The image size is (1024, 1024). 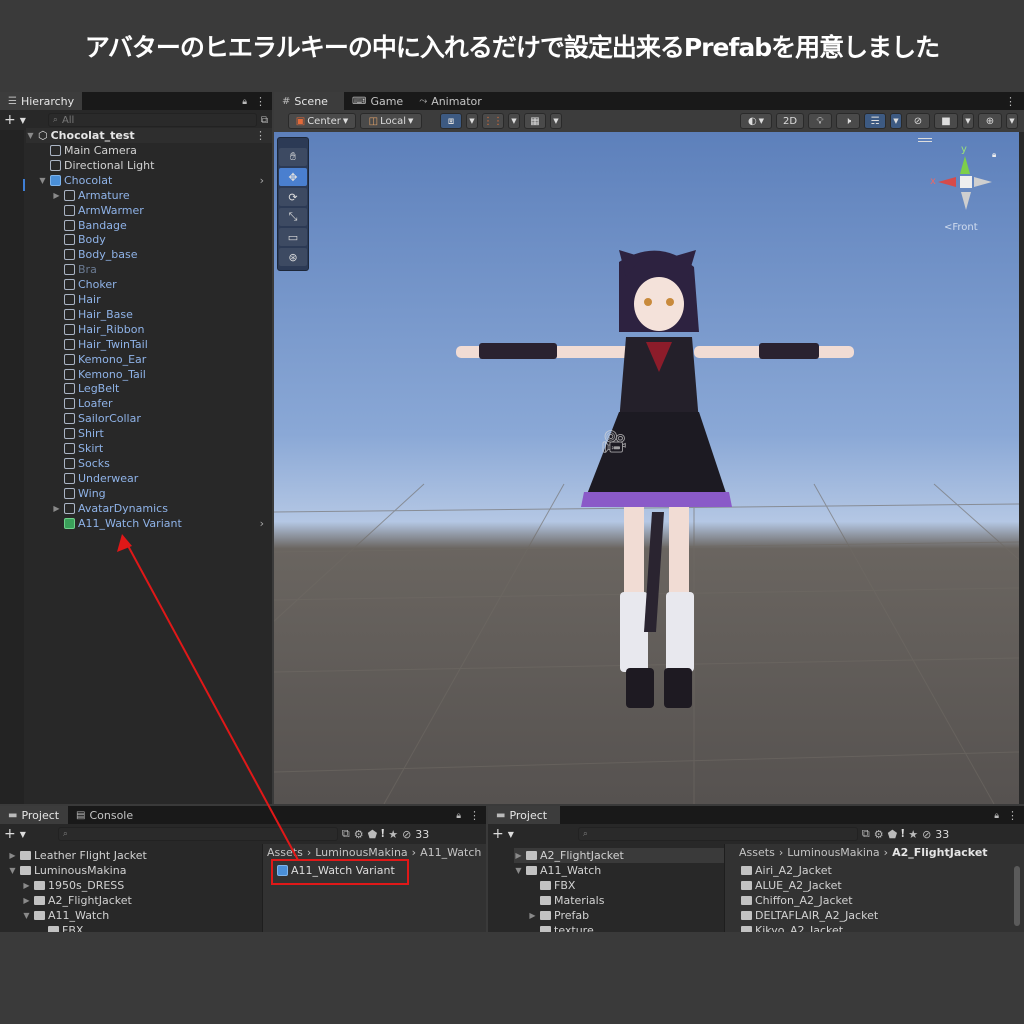 I want to click on hierarchy-item: Shirt, so click(x=162, y=433).